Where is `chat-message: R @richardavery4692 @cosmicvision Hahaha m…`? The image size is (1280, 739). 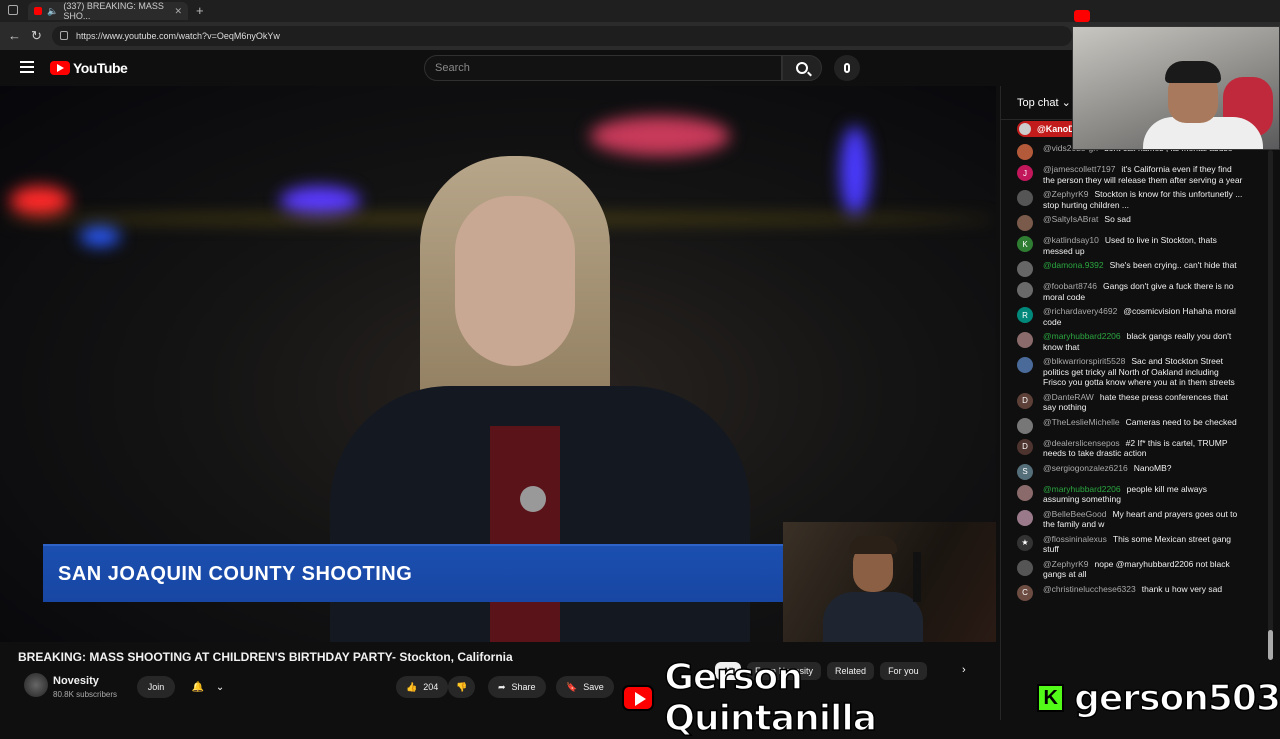
chat-message: R @richardavery4692 @cosmicvision Hahaha m… is located at coordinates (1136, 316).